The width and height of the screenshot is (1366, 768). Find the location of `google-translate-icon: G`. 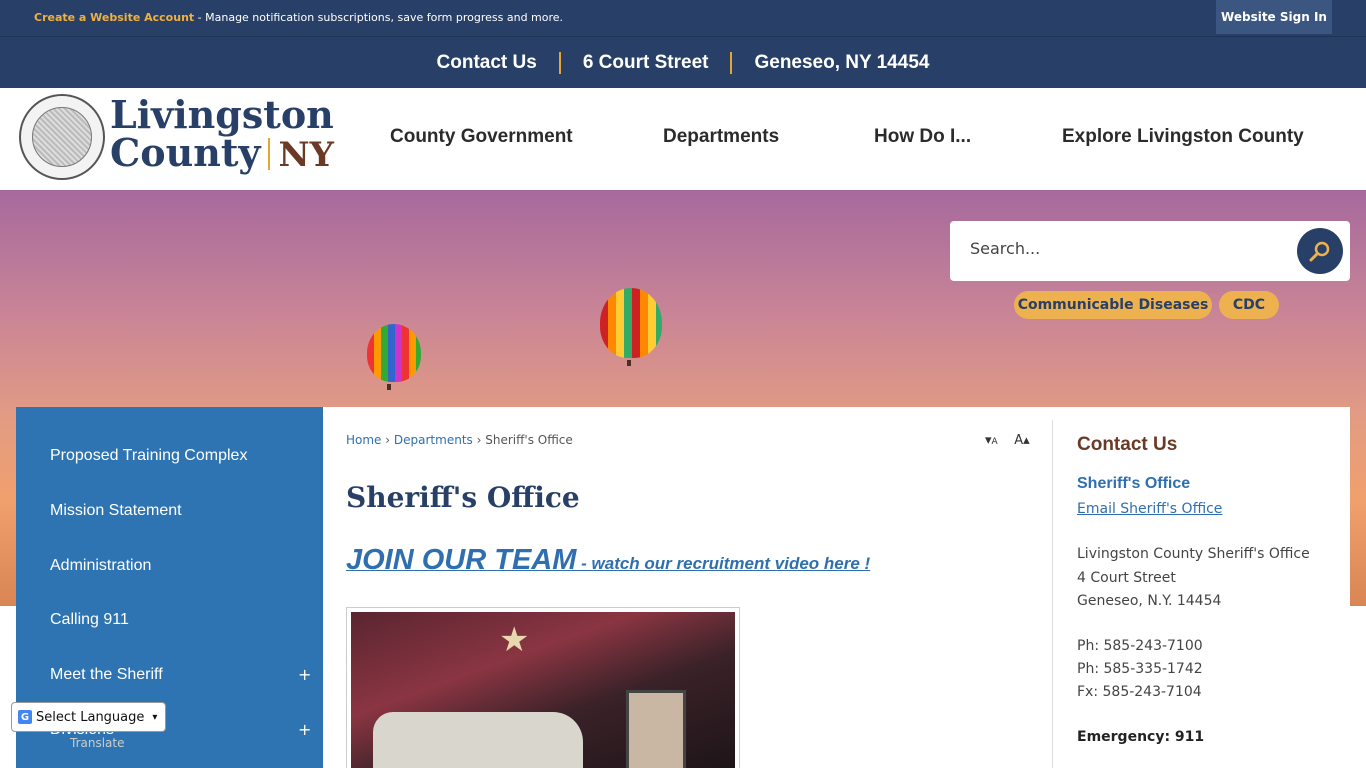

google-translate-icon: G is located at coordinates (25, 717).